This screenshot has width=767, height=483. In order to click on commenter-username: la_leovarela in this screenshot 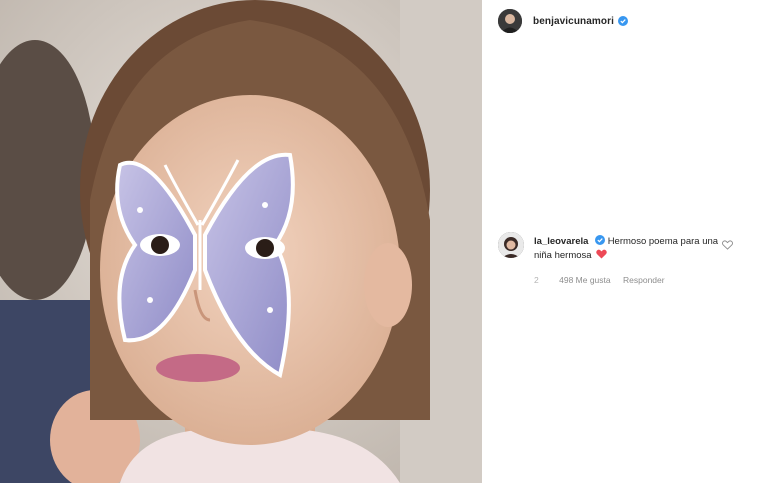, I will do `click(561, 241)`.